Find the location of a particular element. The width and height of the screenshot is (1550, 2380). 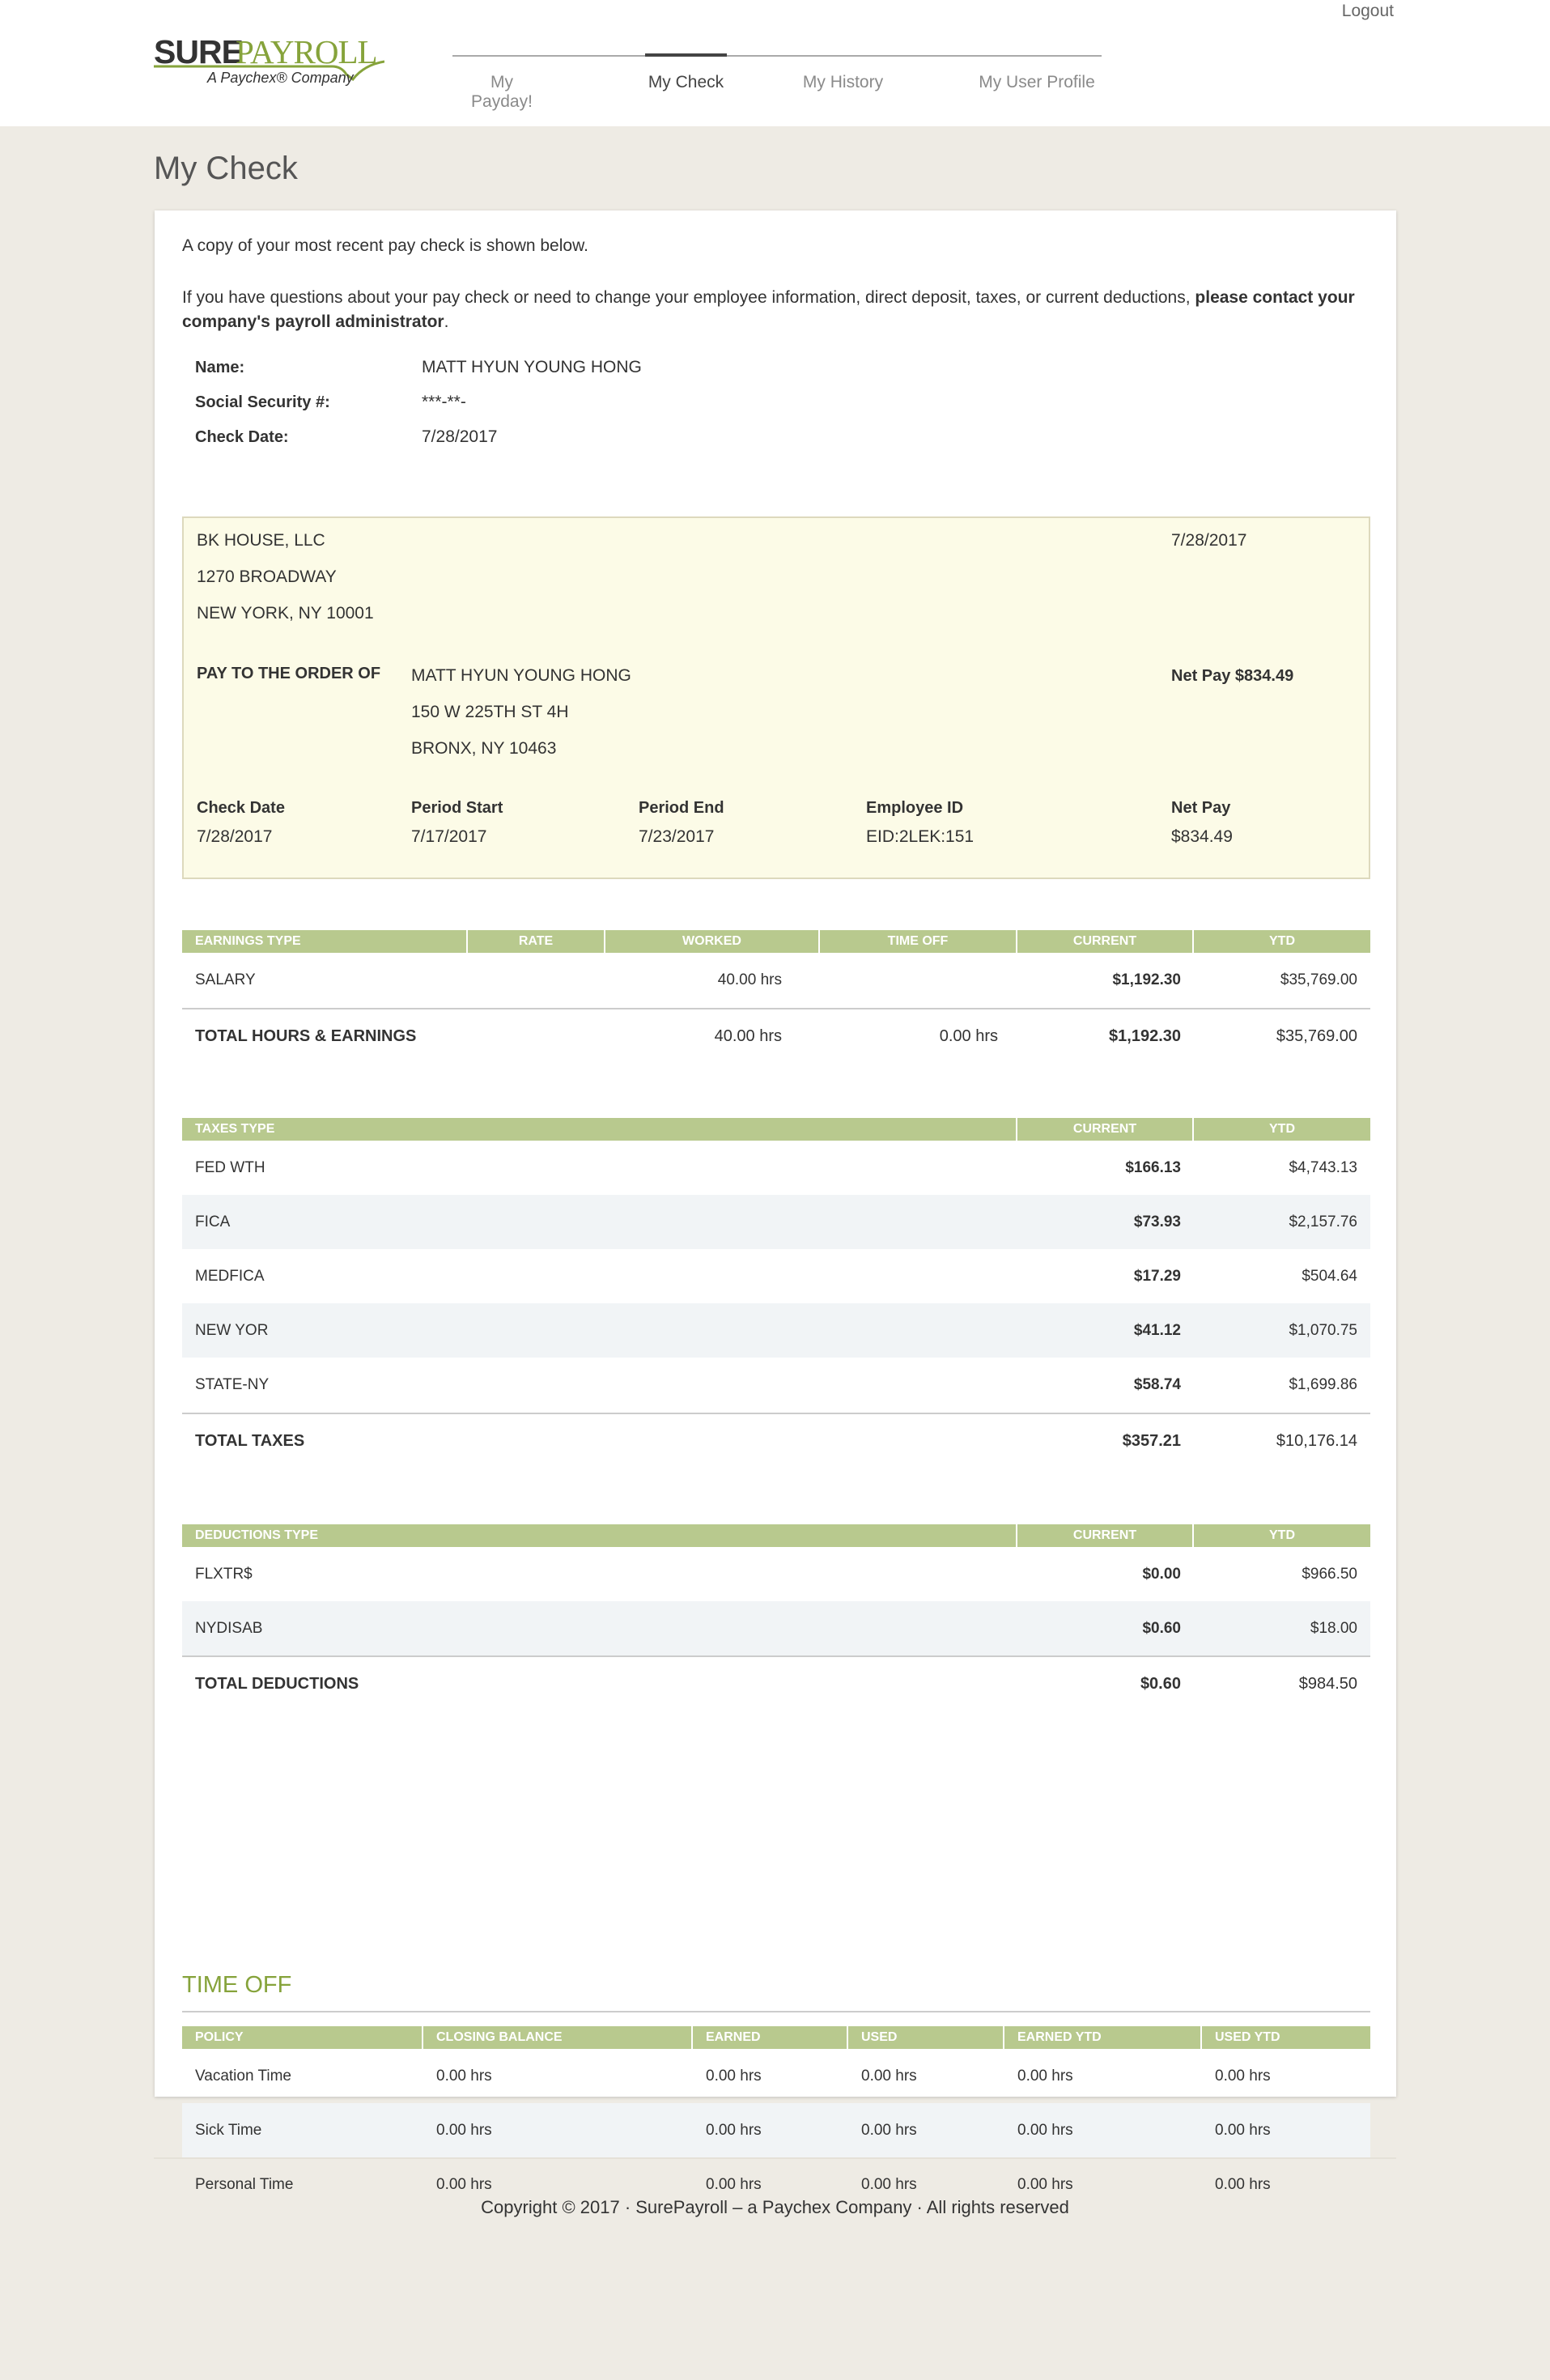

total-current: $1,192.30 is located at coordinates (1145, 1036).